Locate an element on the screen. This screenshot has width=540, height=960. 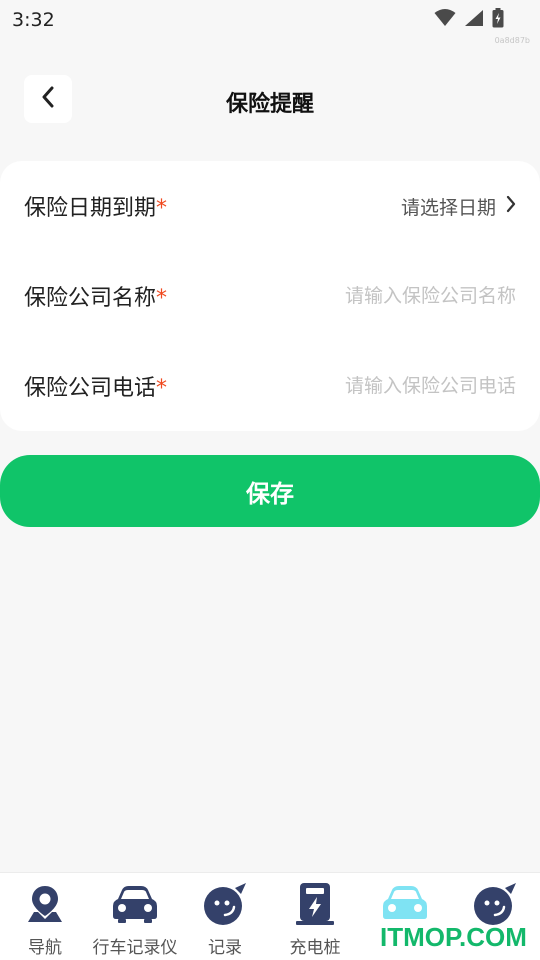
insurance-company-name-input is located at coordinates (416, 296).